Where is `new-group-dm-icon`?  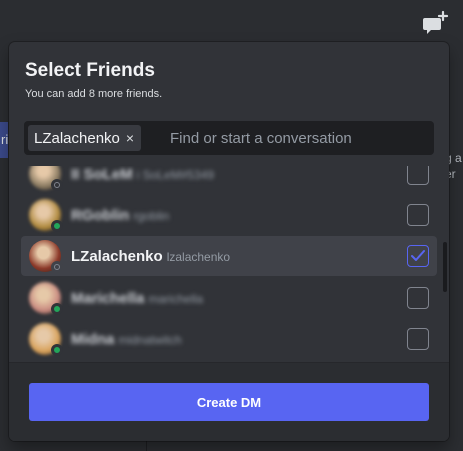 new-group-dm-icon is located at coordinates (435, 23).